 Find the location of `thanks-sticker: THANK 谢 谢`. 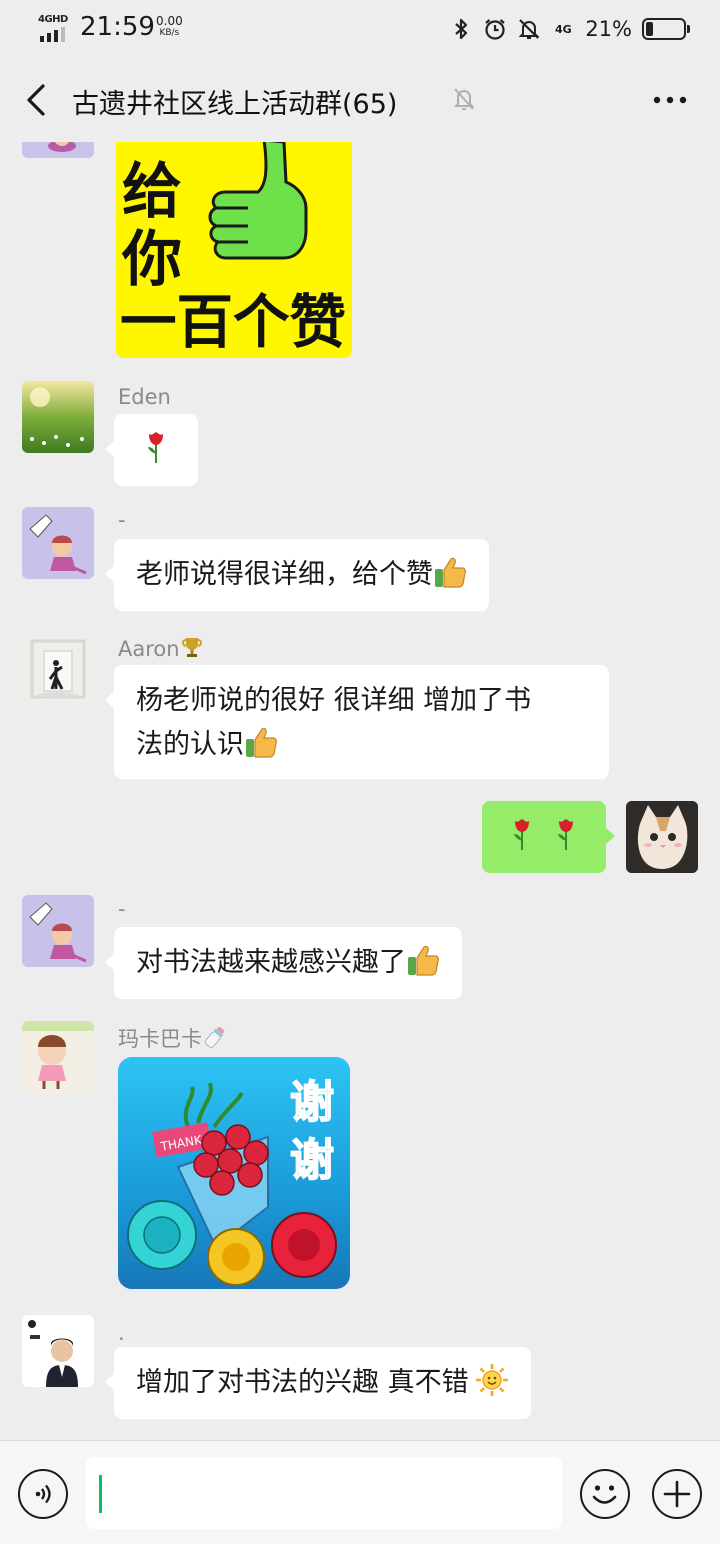

thanks-sticker: THANK 谢 谢 is located at coordinates (234, 1173).